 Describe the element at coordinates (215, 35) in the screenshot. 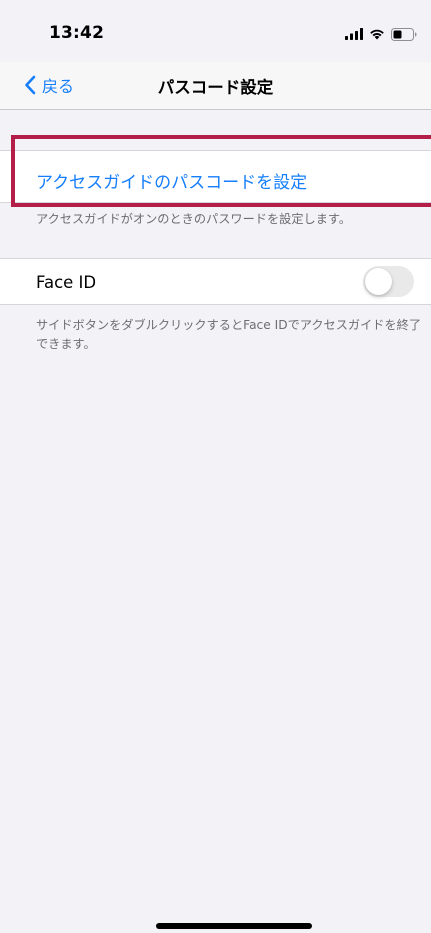

I see `status-bar: 13:42` at that location.